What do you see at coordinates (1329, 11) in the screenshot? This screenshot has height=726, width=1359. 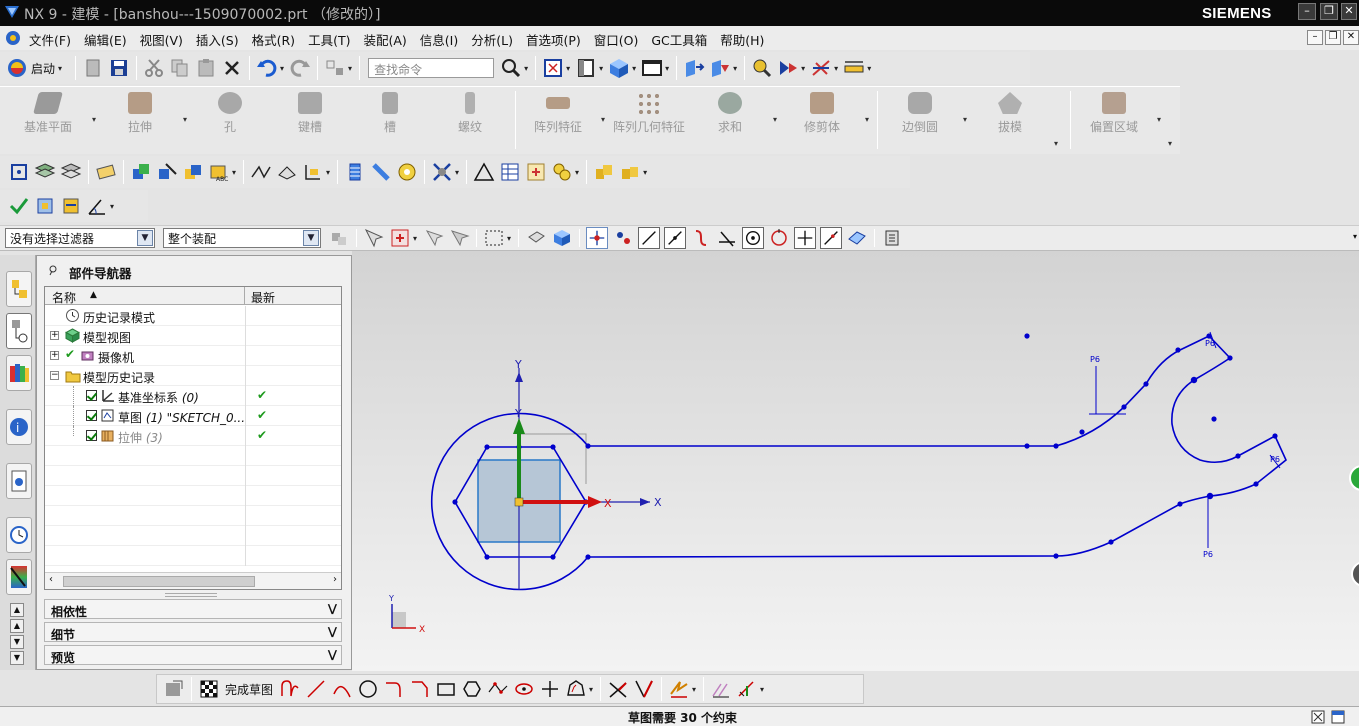 I see `restore-button: ❐` at bounding box center [1329, 11].